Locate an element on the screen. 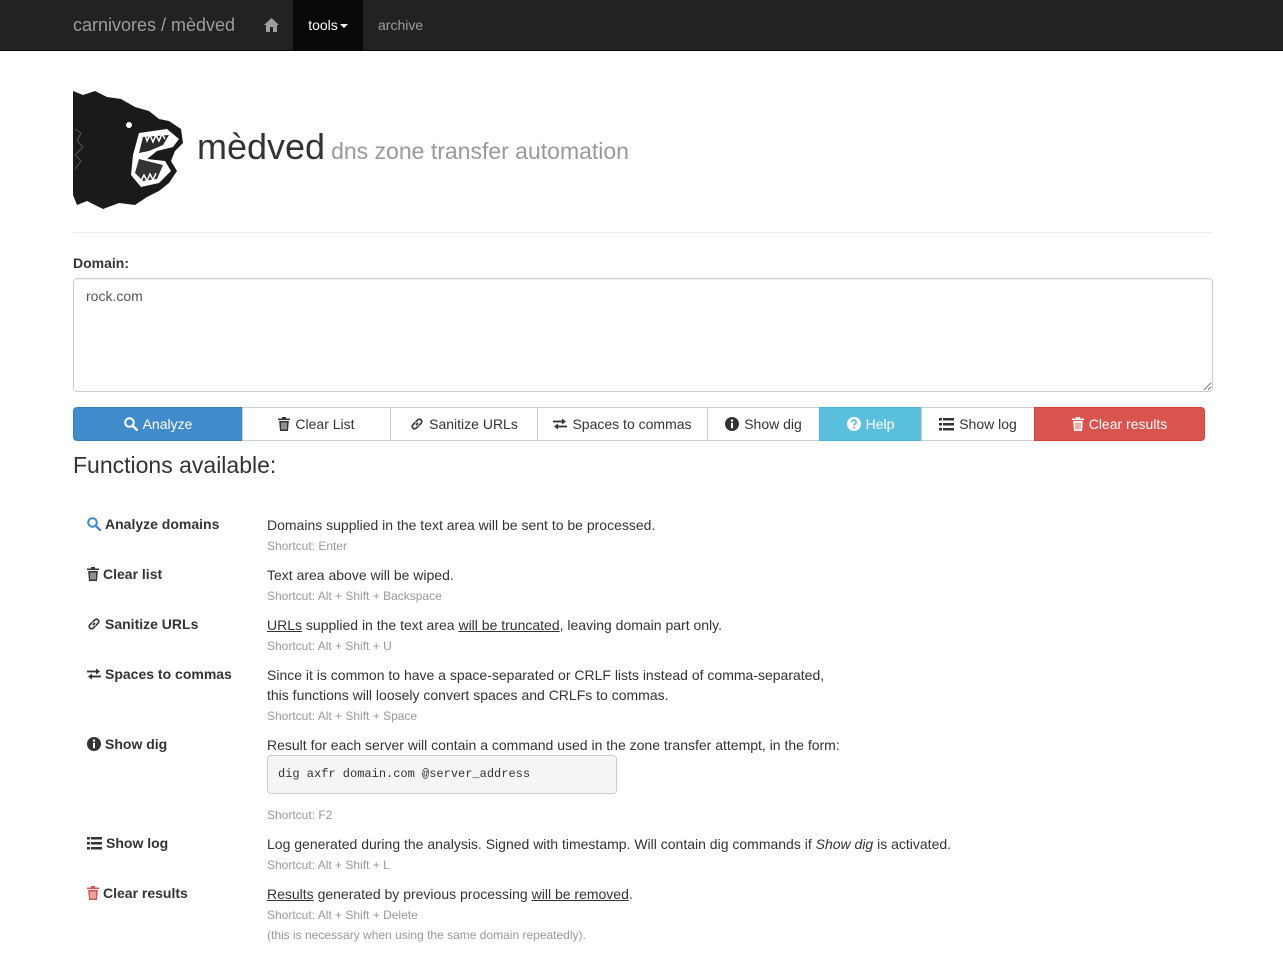  show-log-label: Show log is located at coordinates (988, 424).